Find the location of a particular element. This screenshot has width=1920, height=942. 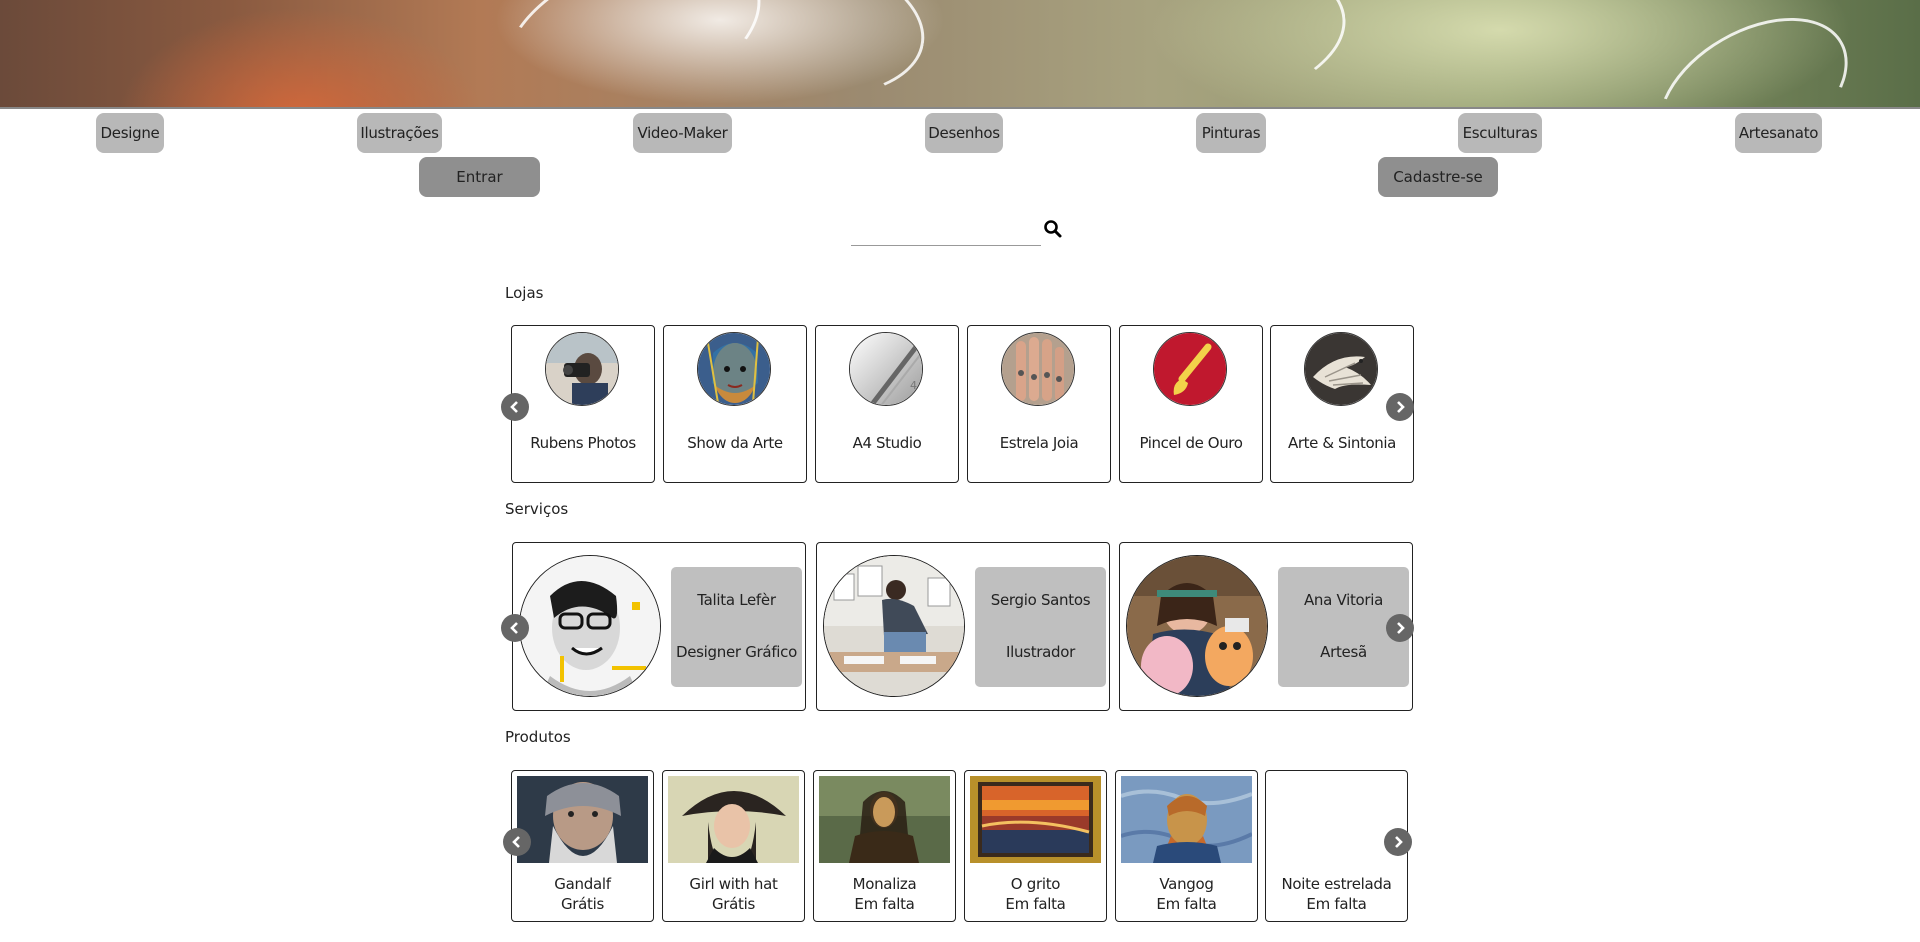

service-provider-role: Ilustrador is located at coordinates (1040, 652).